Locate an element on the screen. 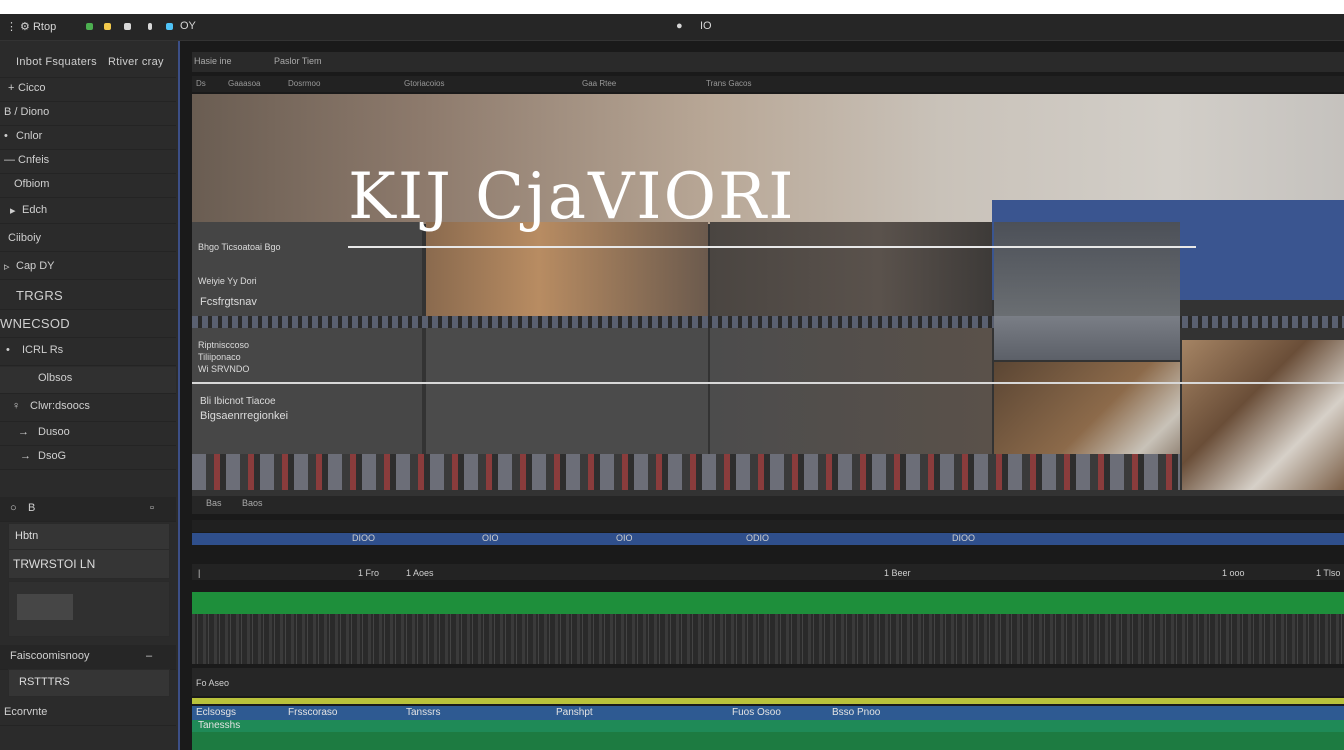 This screenshot has width=1344, height=750. sidebar-section: TRGRS is located at coordinates (88, 296).